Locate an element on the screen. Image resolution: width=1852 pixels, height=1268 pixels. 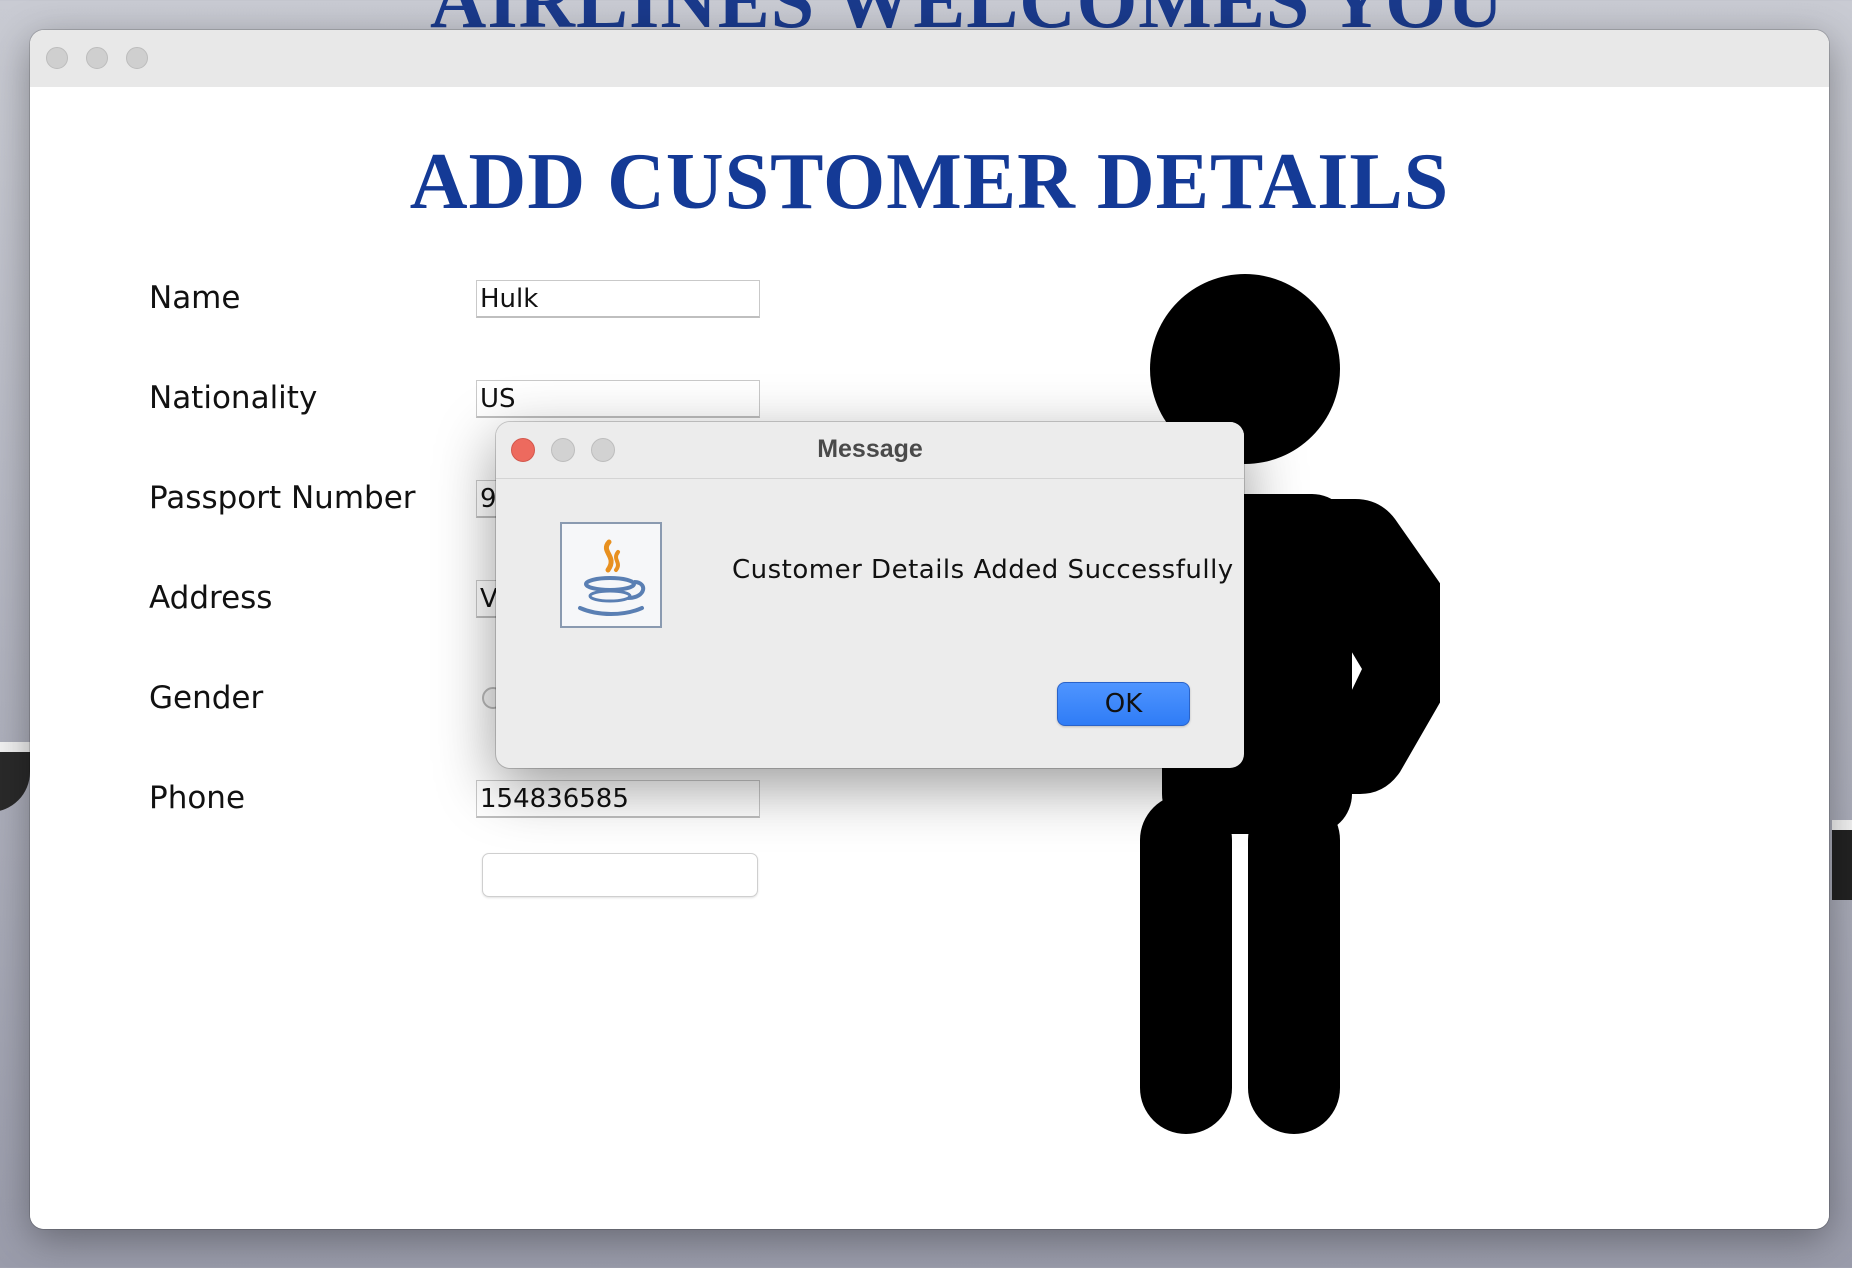
name-field: Hulk is located at coordinates (618, 299).